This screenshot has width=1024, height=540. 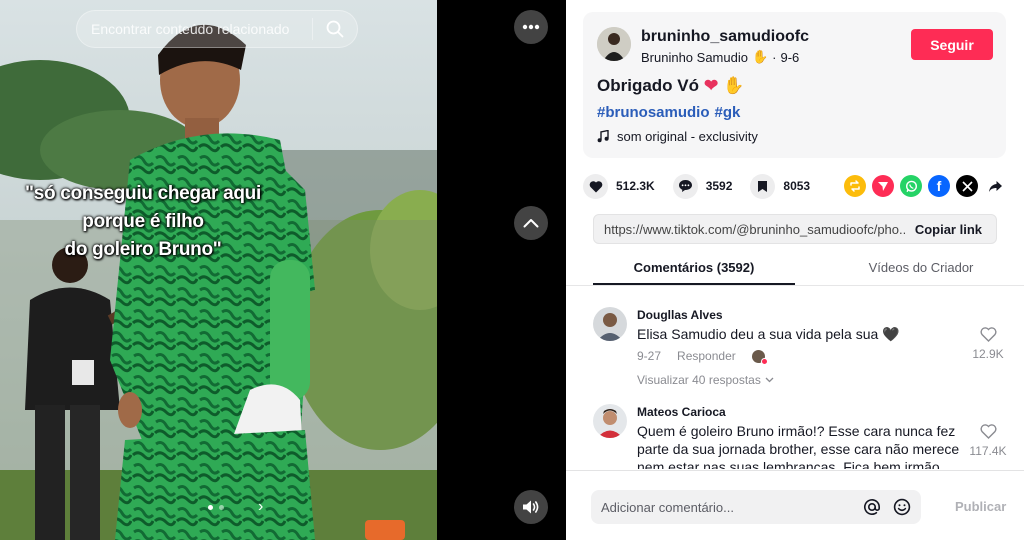 I want to click on emoji-button, so click(x=902, y=507).